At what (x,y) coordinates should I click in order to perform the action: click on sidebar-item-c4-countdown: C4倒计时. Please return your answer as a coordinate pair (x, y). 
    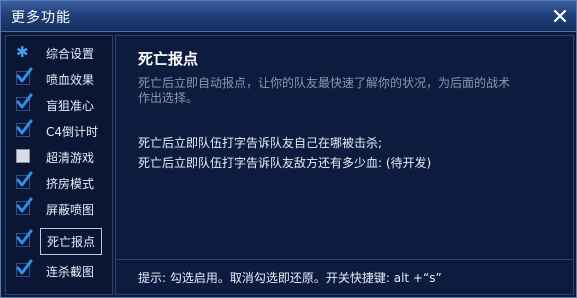
    Looking at the image, I should click on (59, 131).